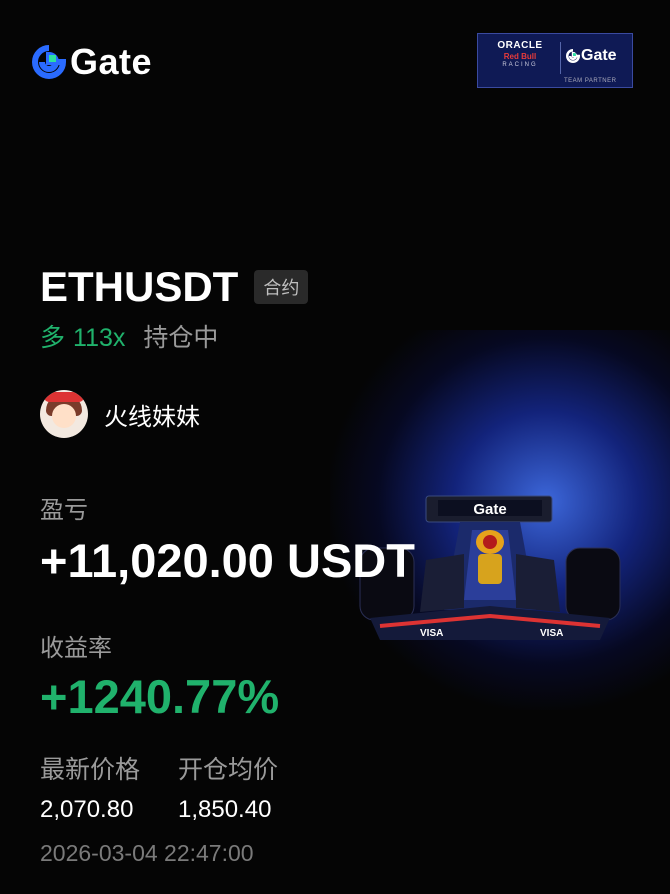 This screenshot has height=894, width=670. What do you see at coordinates (590, 81) in the screenshot?
I see `team-partner-text: TEAM PARTNER` at bounding box center [590, 81].